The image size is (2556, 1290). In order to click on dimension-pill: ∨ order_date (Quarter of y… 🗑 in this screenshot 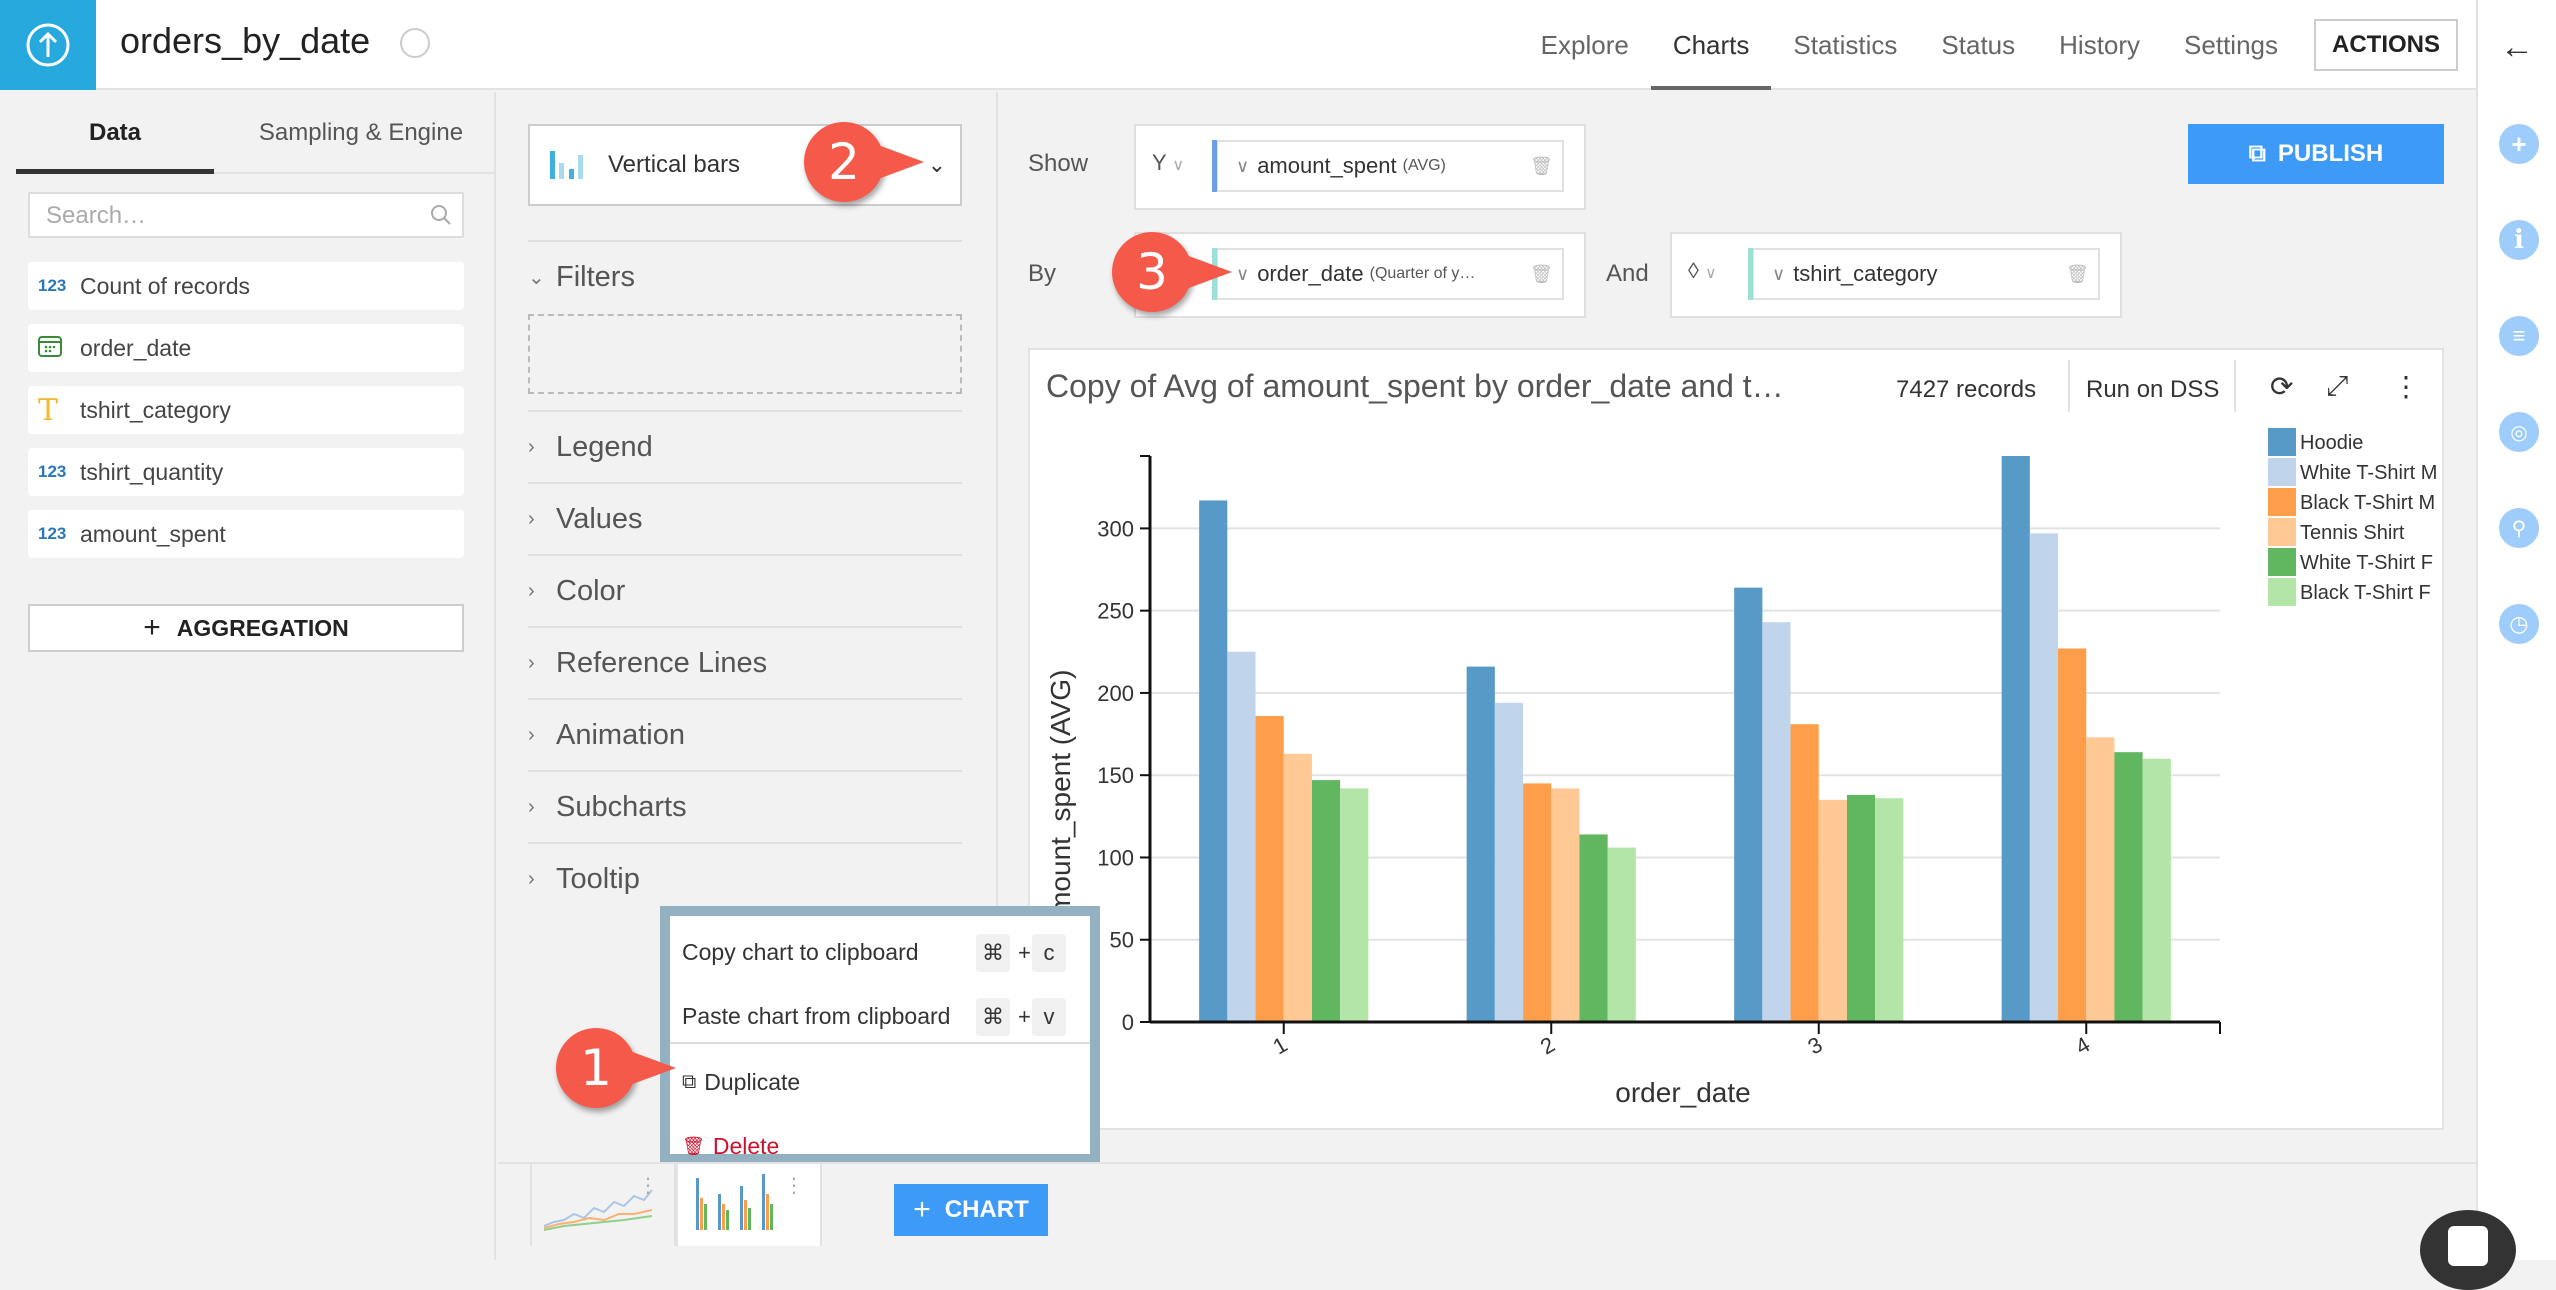, I will do `click(1388, 274)`.